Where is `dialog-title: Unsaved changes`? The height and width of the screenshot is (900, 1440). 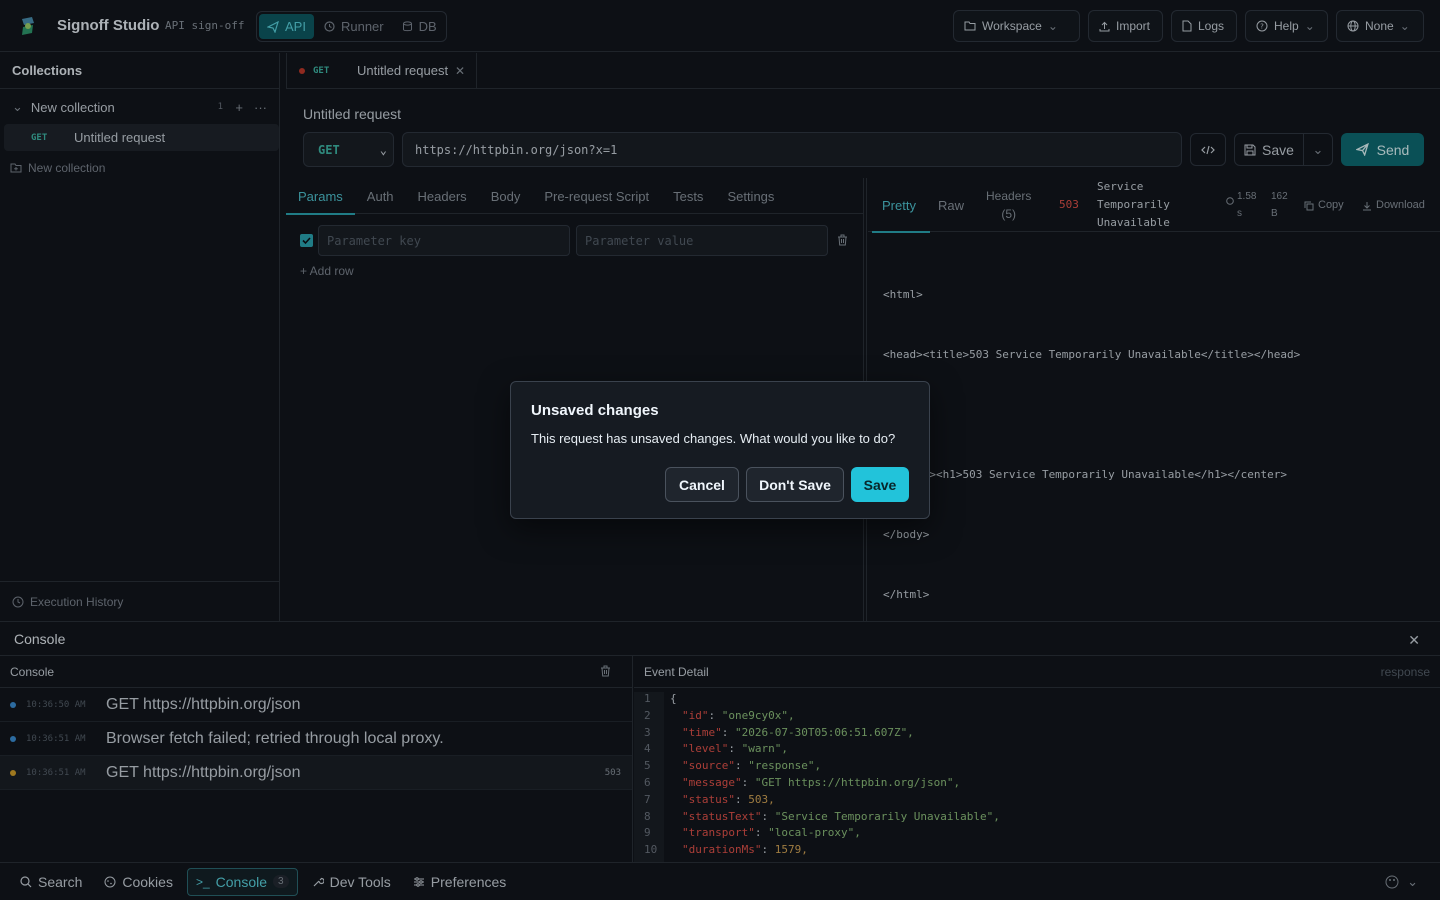
dialog-title: Unsaved changes is located at coordinates (595, 410).